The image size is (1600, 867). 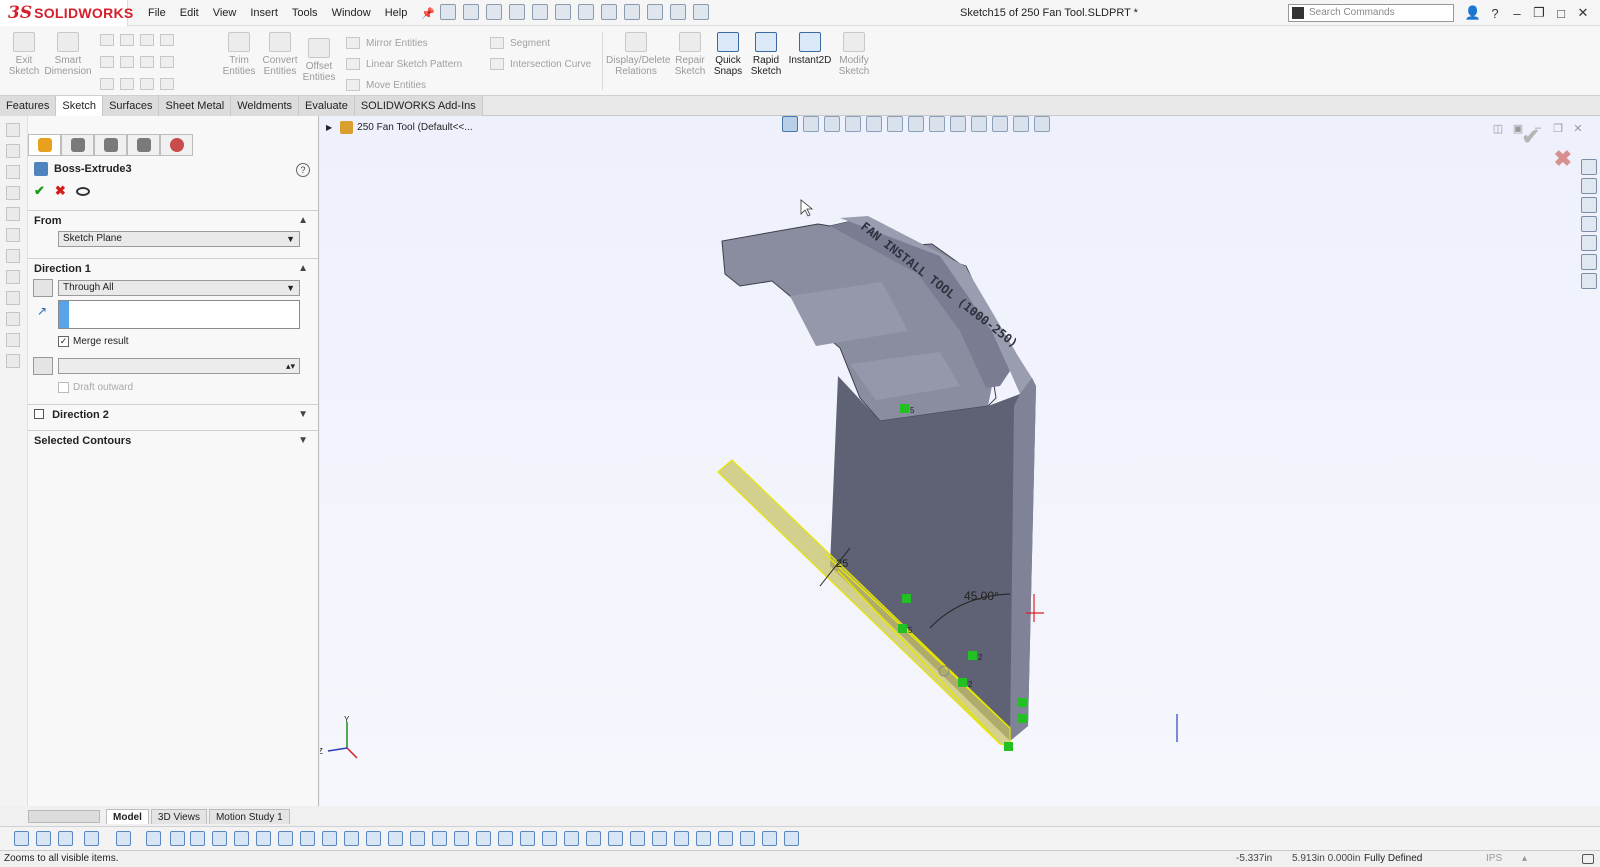 What do you see at coordinates (173, 414) in the screenshot?
I see `direction2-group-header: Direction 2 ▼` at bounding box center [173, 414].